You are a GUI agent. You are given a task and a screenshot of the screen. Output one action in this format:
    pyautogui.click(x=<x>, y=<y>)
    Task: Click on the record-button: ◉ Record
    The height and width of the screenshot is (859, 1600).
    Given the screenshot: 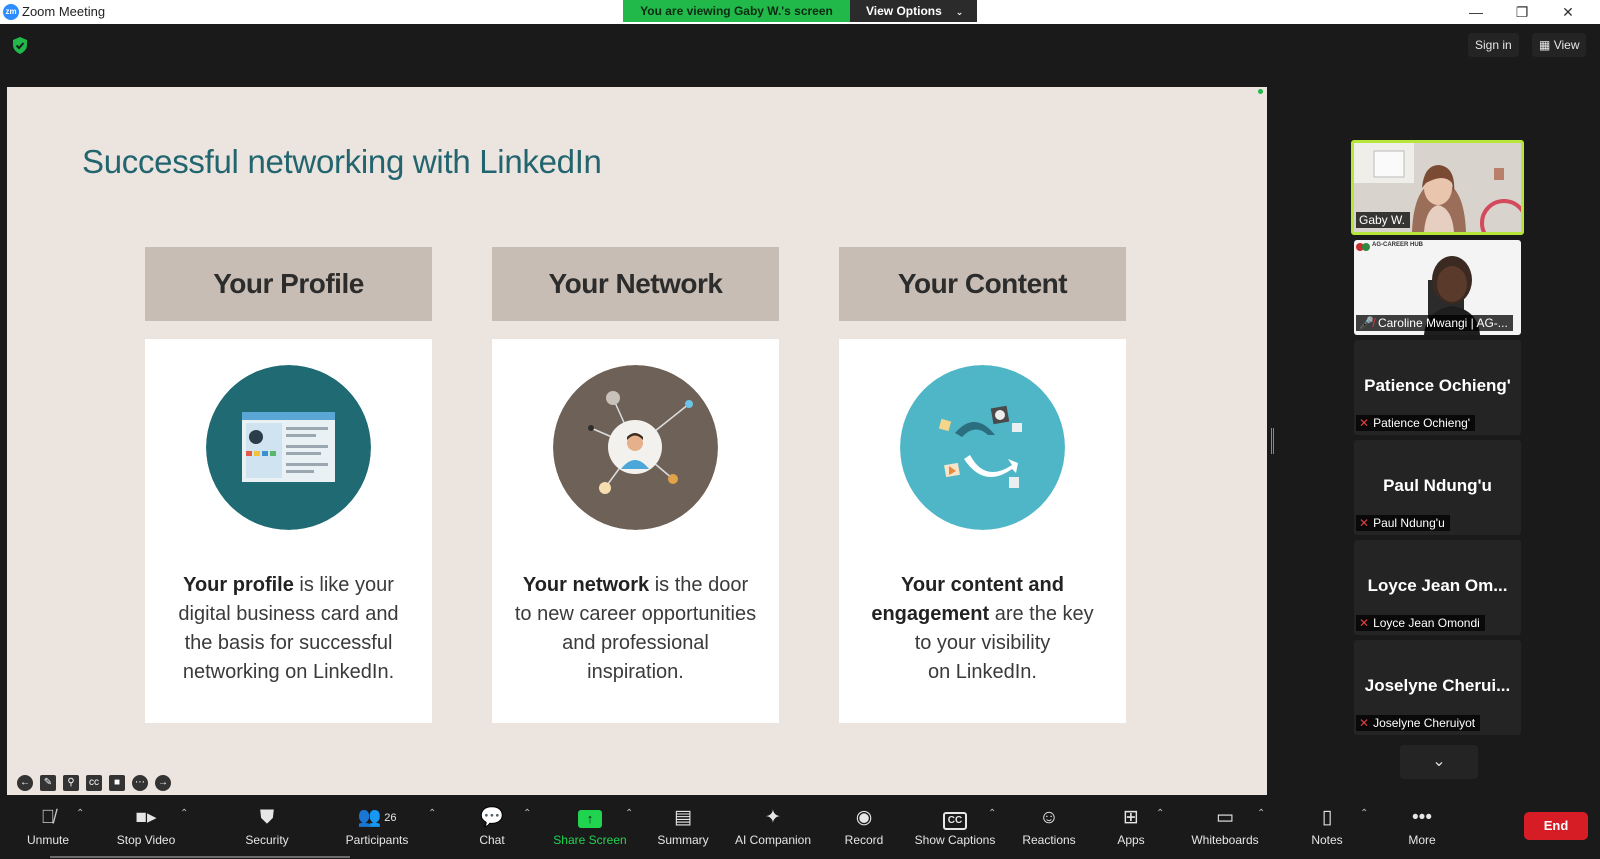 What is the action you would take?
    pyautogui.click(x=864, y=826)
    